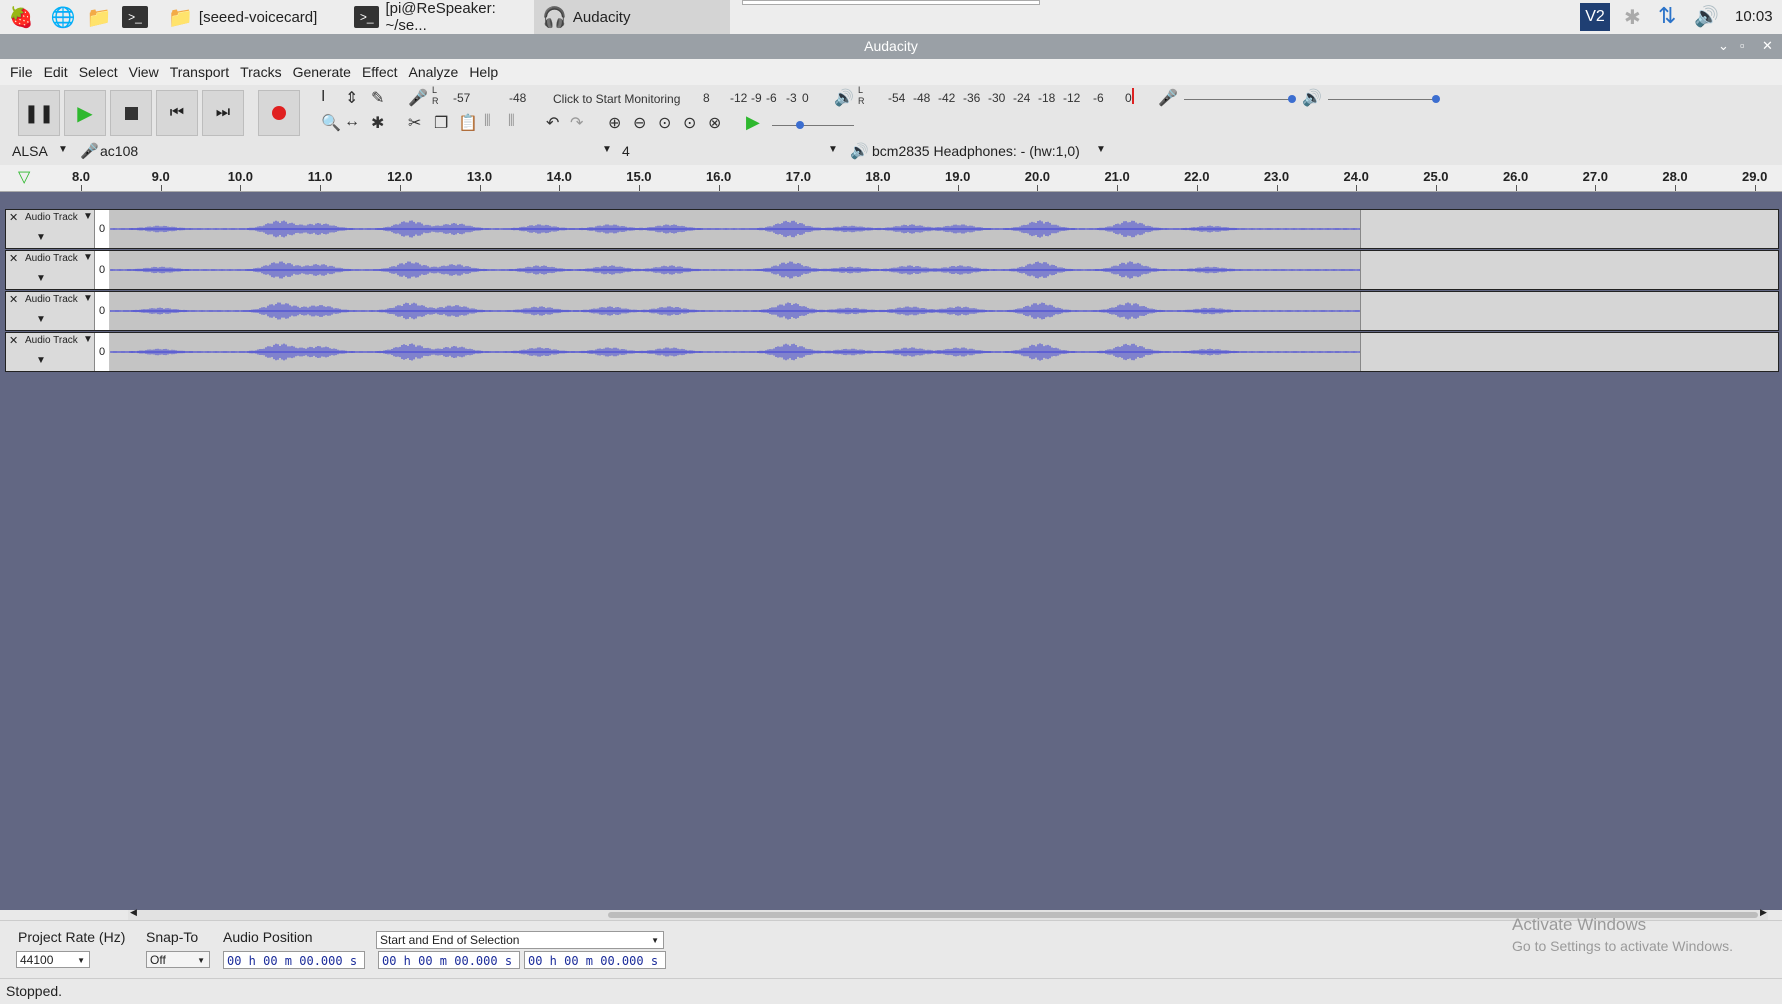  Describe the element at coordinates (380, 72) in the screenshot. I see `menu-effect: Effect` at that location.